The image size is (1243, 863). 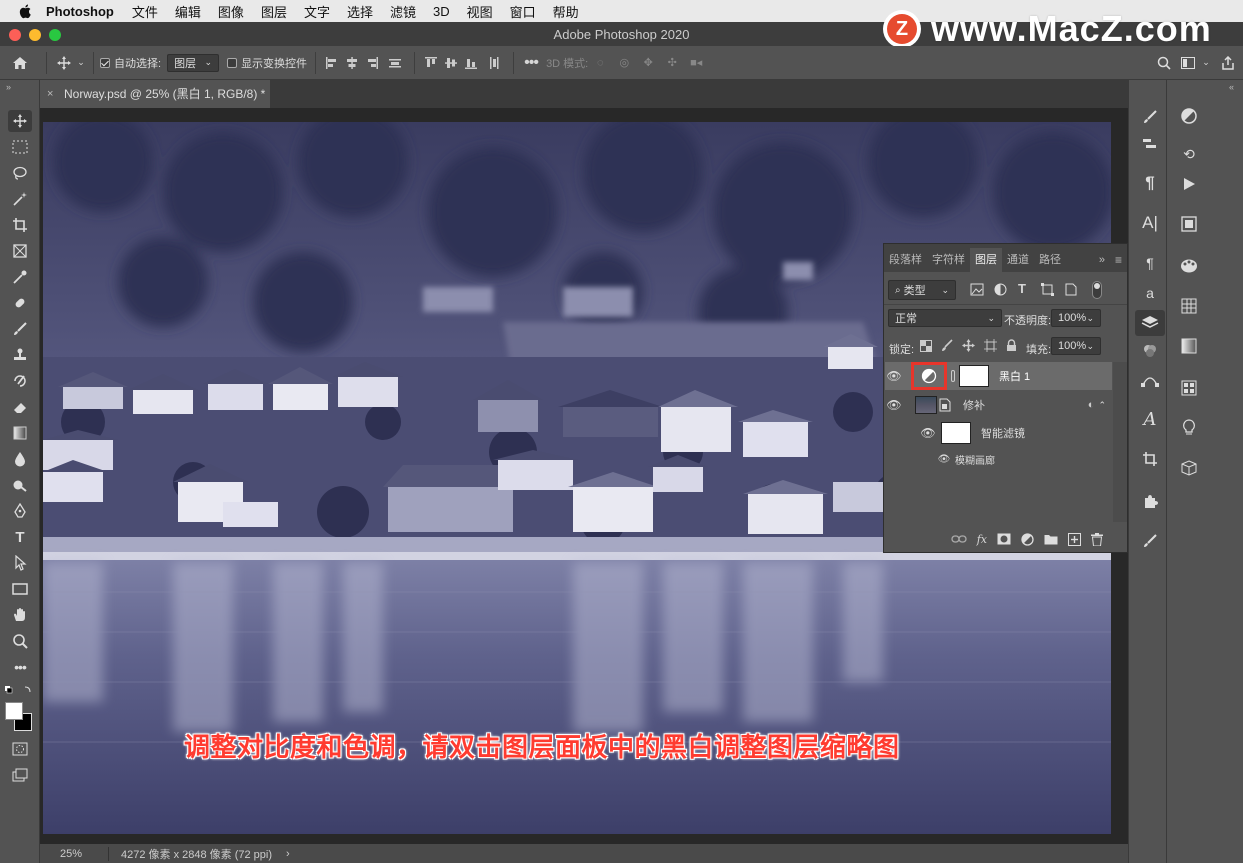 What do you see at coordinates (8, 87) in the screenshot?
I see `collapse-tools-icon: »` at bounding box center [8, 87].